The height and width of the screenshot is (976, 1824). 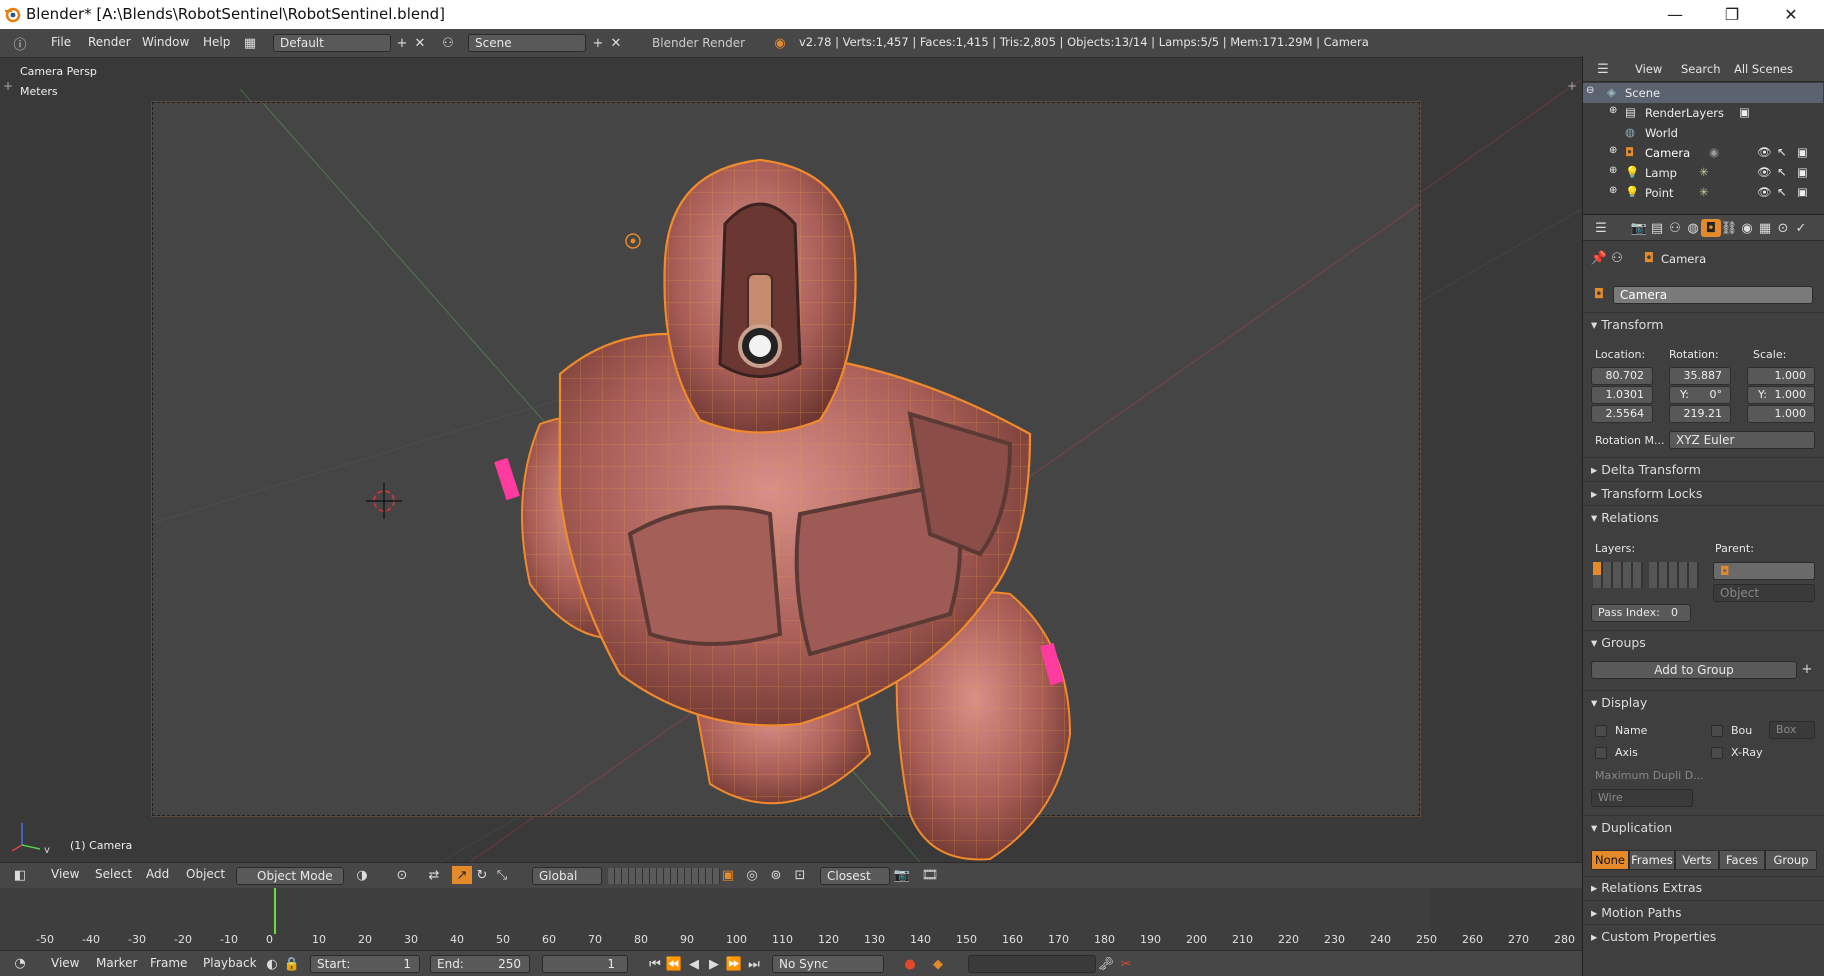 What do you see at coordinates (1801, 228) in the screenshot?
I see `particles-tab-icon: ✓` at bounding box center [1801, 228].